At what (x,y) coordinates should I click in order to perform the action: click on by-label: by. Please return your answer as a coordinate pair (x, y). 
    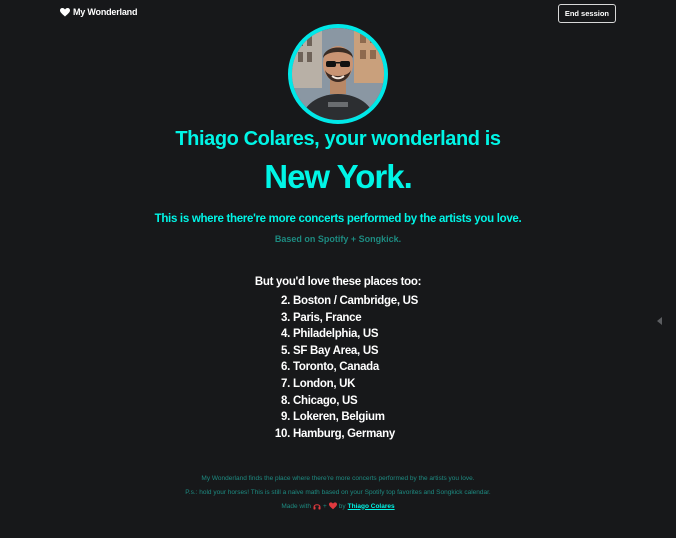
    Looking at the image, I should click on (342, 506).